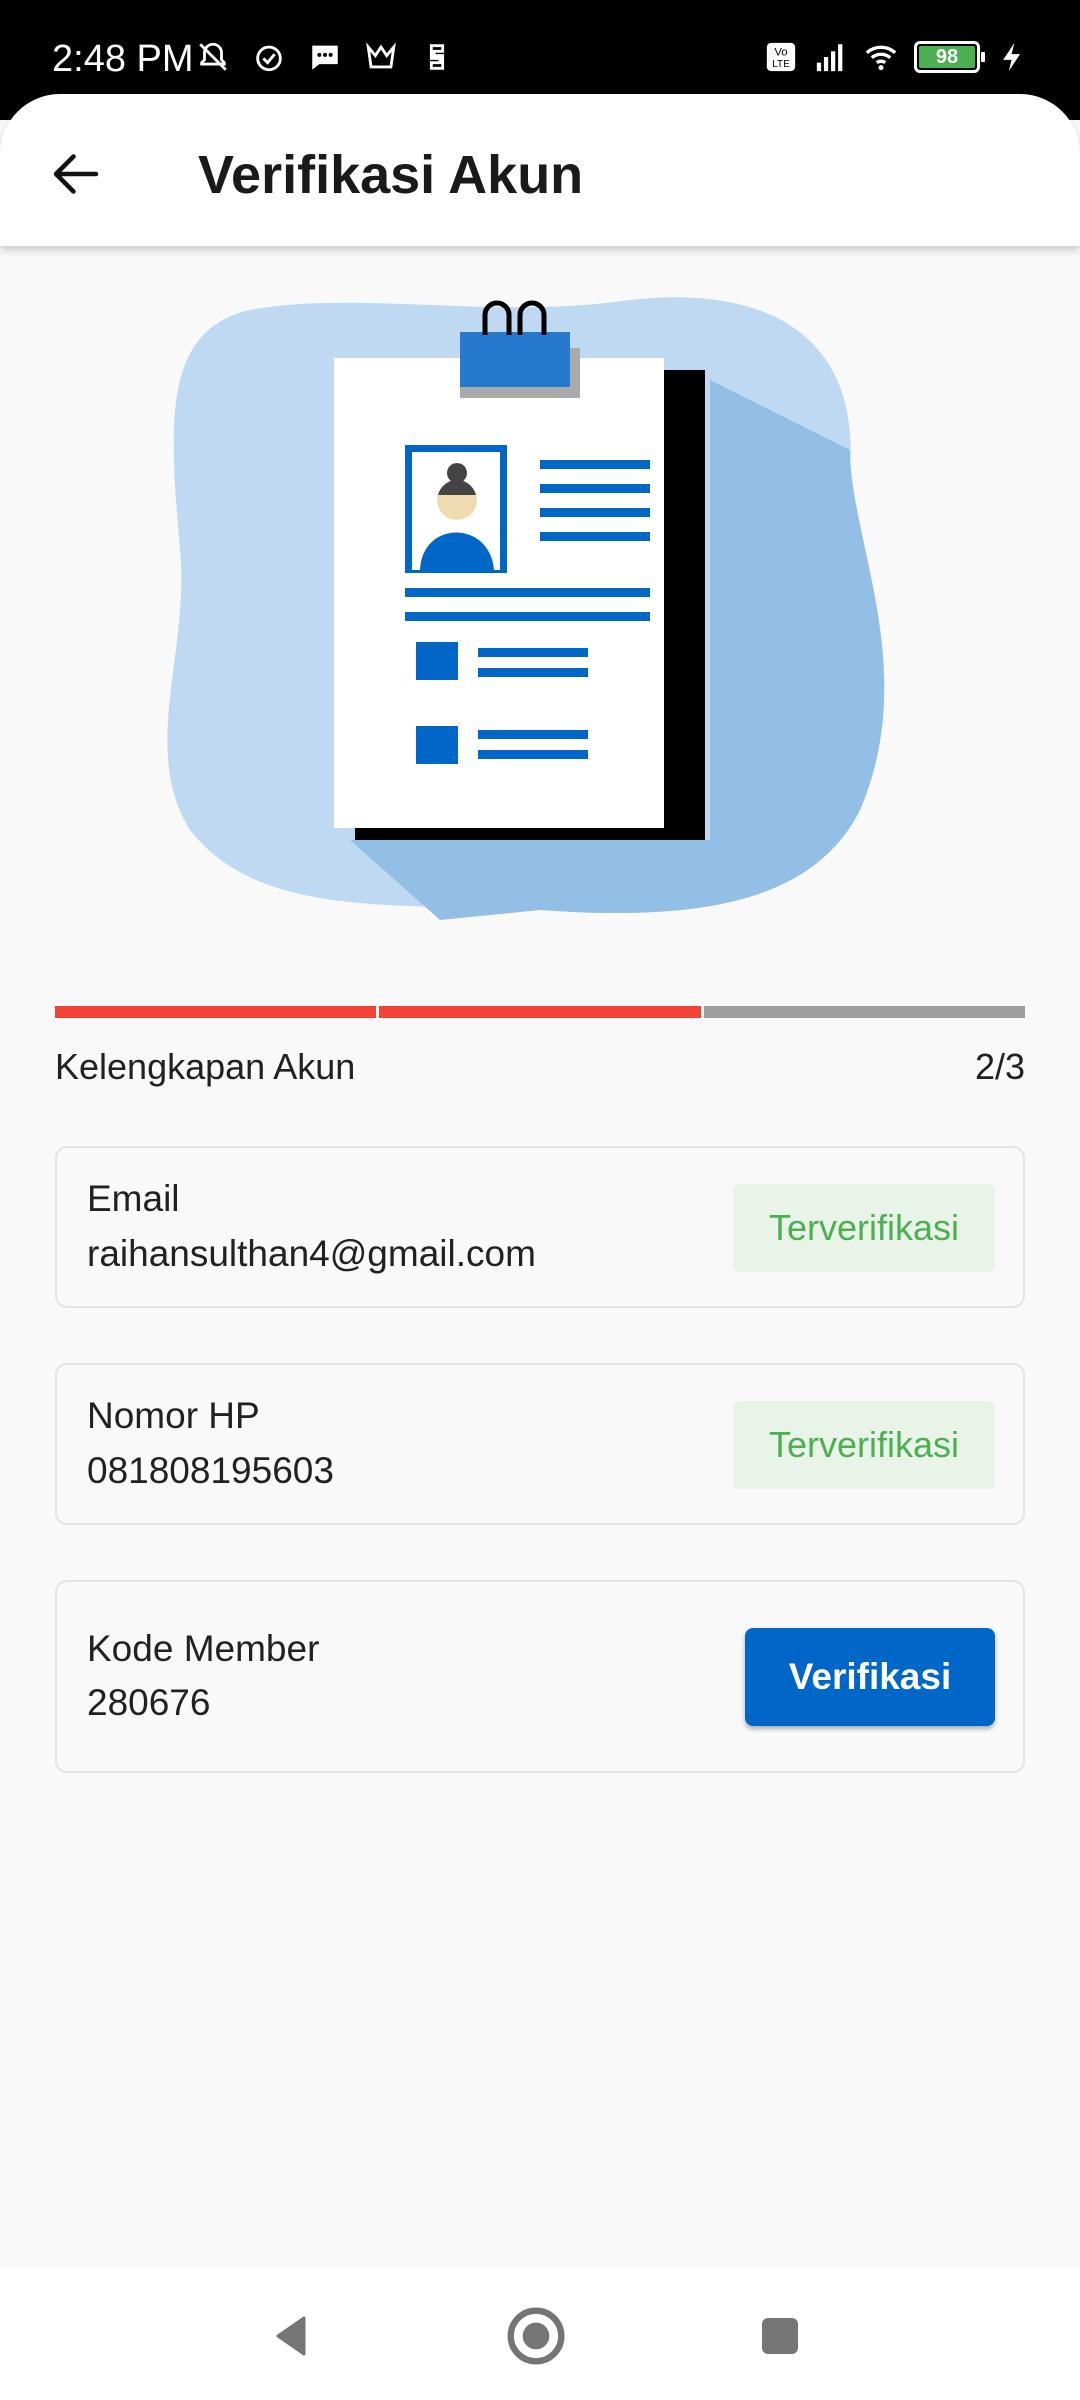 The width and height of the screenshot is (1080, 2400). I want to click on member-code-label: Kode Member, so click(203, 1648).